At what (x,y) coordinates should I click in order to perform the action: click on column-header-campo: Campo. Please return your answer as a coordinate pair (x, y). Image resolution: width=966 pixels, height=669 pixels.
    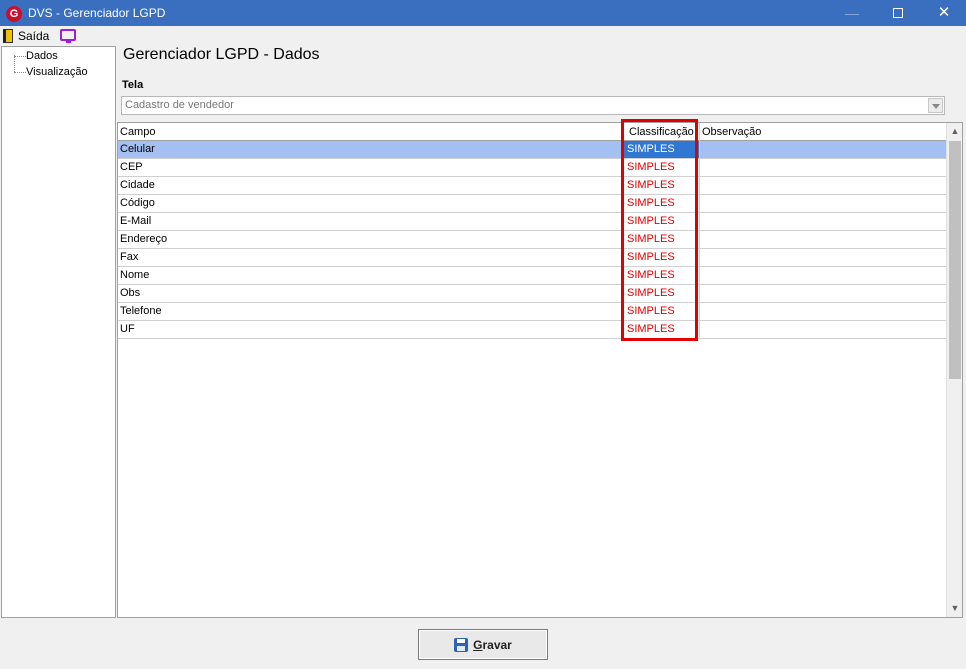
    Looking at the image, I should click on (370, 132).